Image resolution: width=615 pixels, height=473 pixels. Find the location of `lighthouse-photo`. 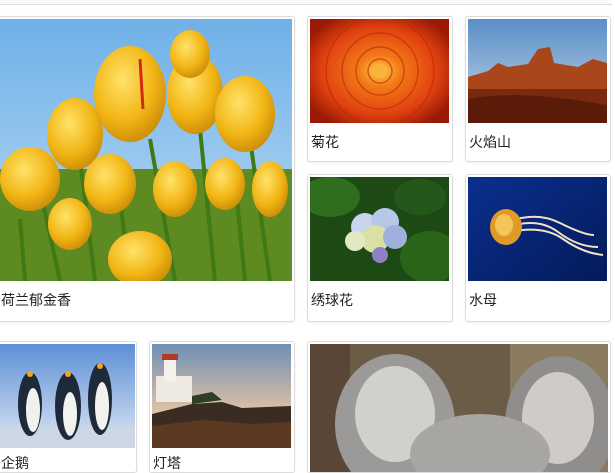

lighthouse-photo is located at coordinates (221, 396).